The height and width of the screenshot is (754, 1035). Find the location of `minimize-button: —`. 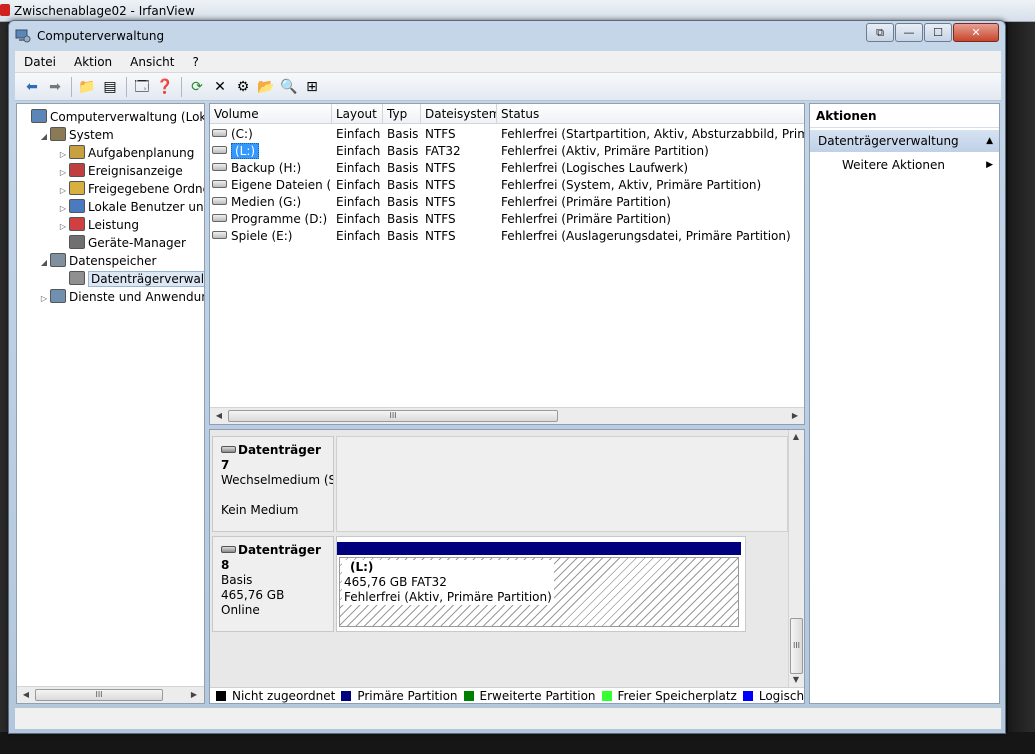

minimize-button: — is located at coordinates (909, 32).